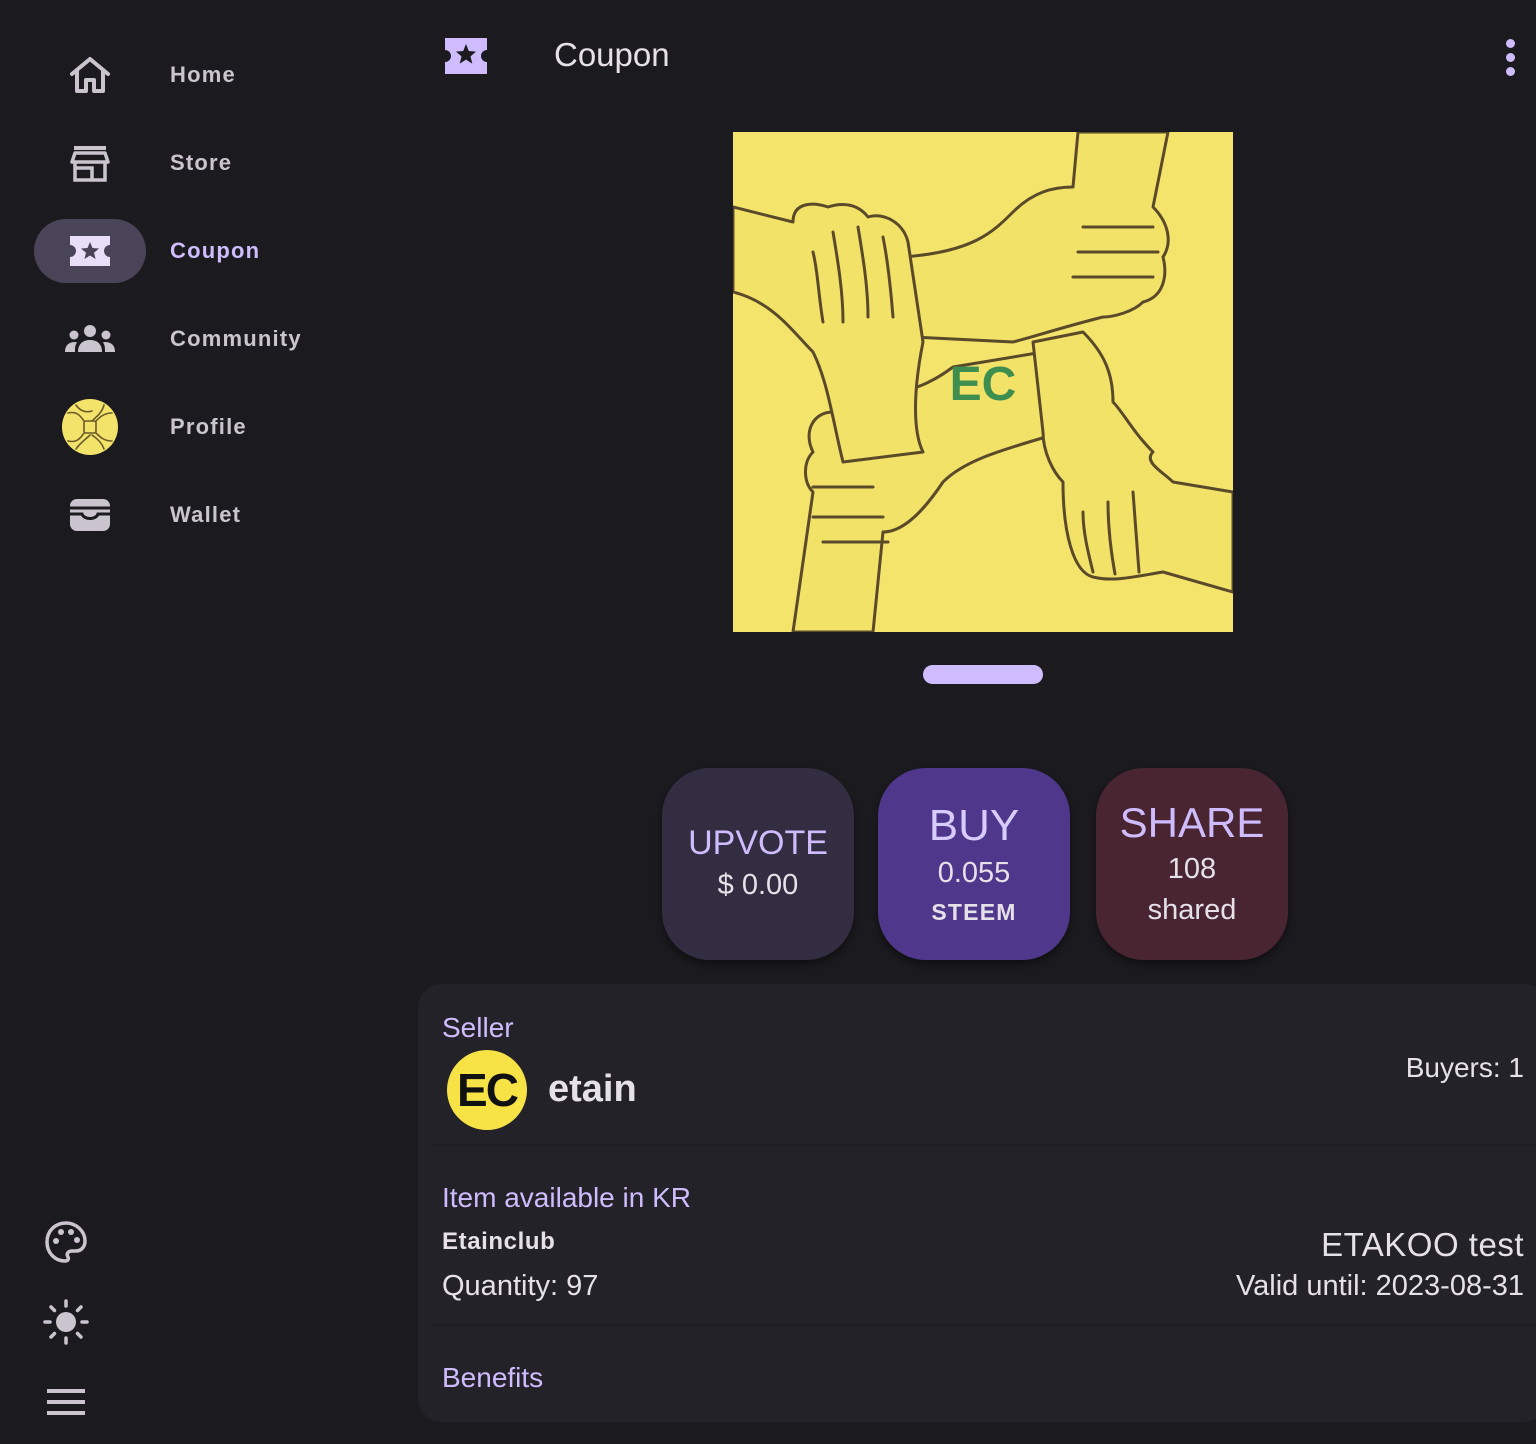 This screenshot has height=1444, width=1536. Describe the element at coordinates (215, 250) in the screenshot. I see `nav-label-coupon: Coupon` at that location.